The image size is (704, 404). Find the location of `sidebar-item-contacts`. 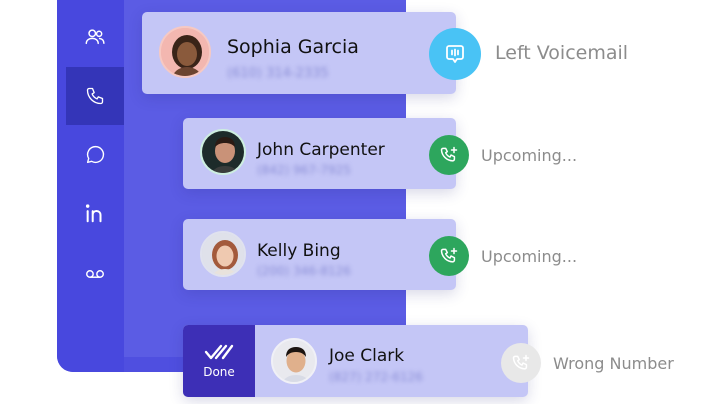

sidebar-item-contacts is located at coordinates (95, 37).